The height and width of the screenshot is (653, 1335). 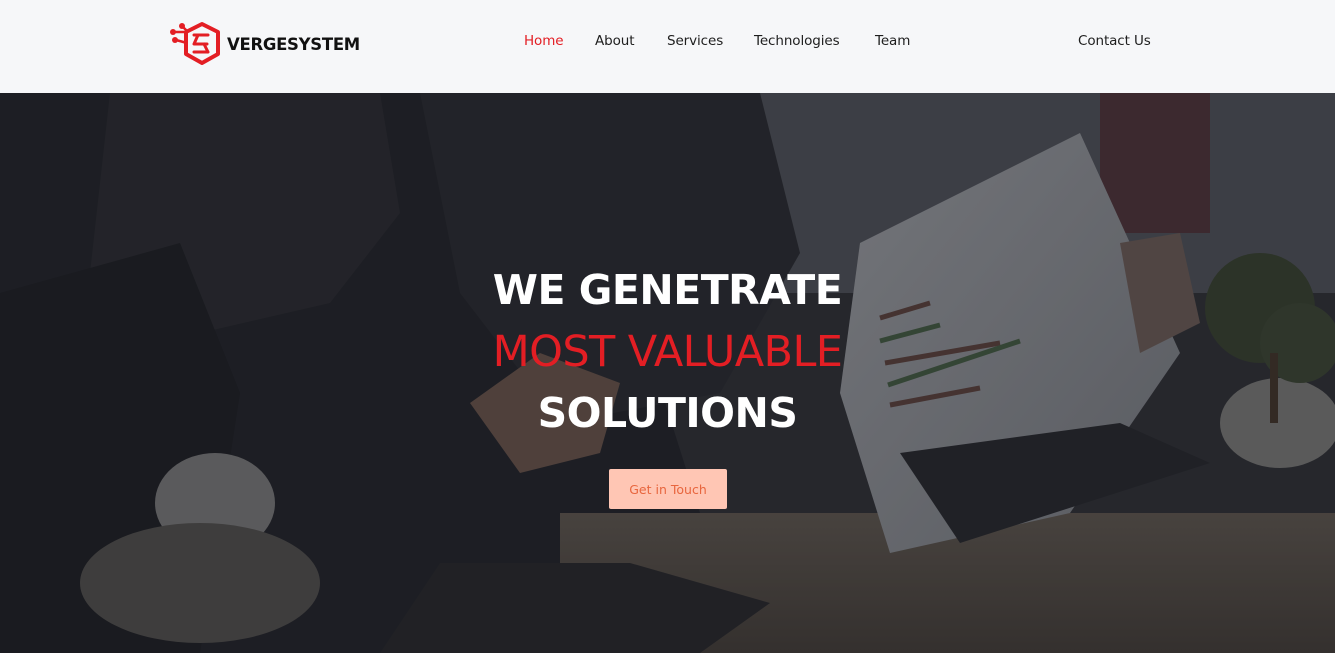 What do you see at coordinates (695, 41) in the screenshot?
I see `nav-item-services: Services` at bounding box center [695, 41].